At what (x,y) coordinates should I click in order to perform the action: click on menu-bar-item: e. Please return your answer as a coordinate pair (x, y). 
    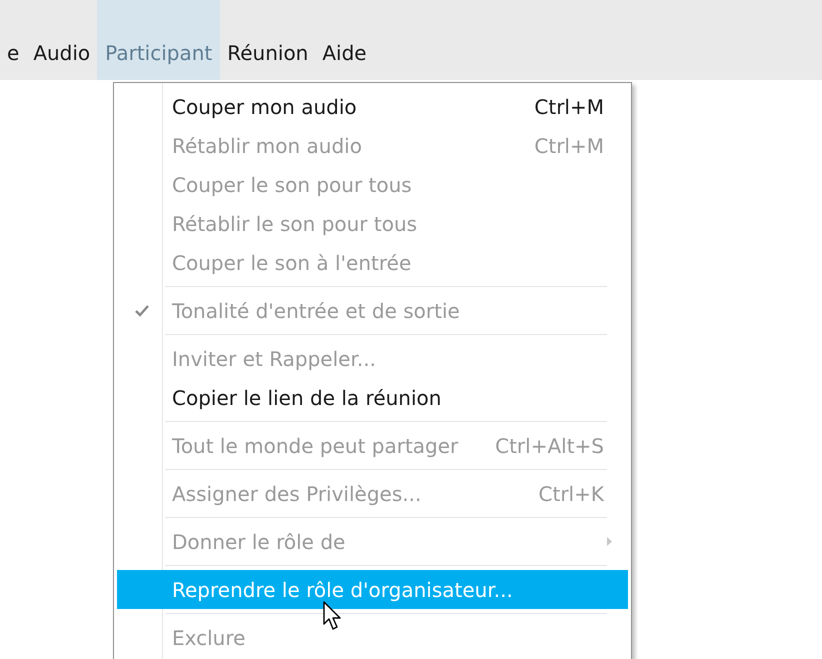
    Looking at the image, I should click on (13, 40).